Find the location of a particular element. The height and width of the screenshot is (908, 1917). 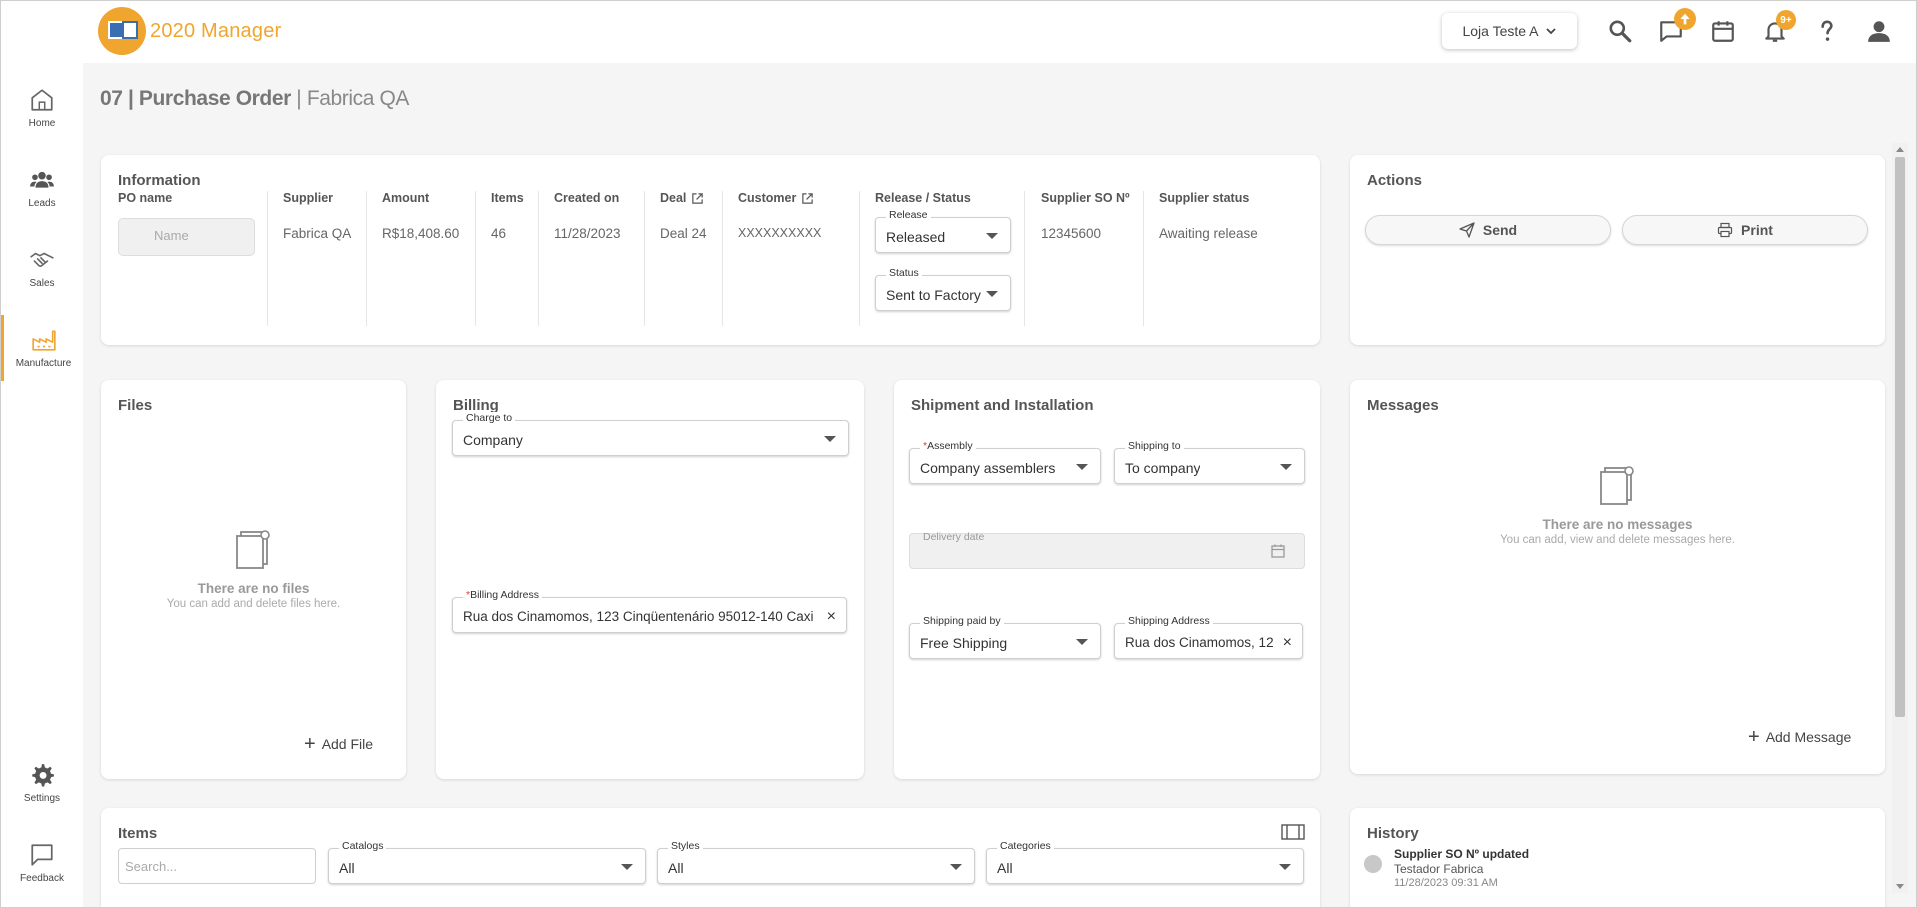

store-selector: Loja Teste A is located at coordinates (1509, 31).